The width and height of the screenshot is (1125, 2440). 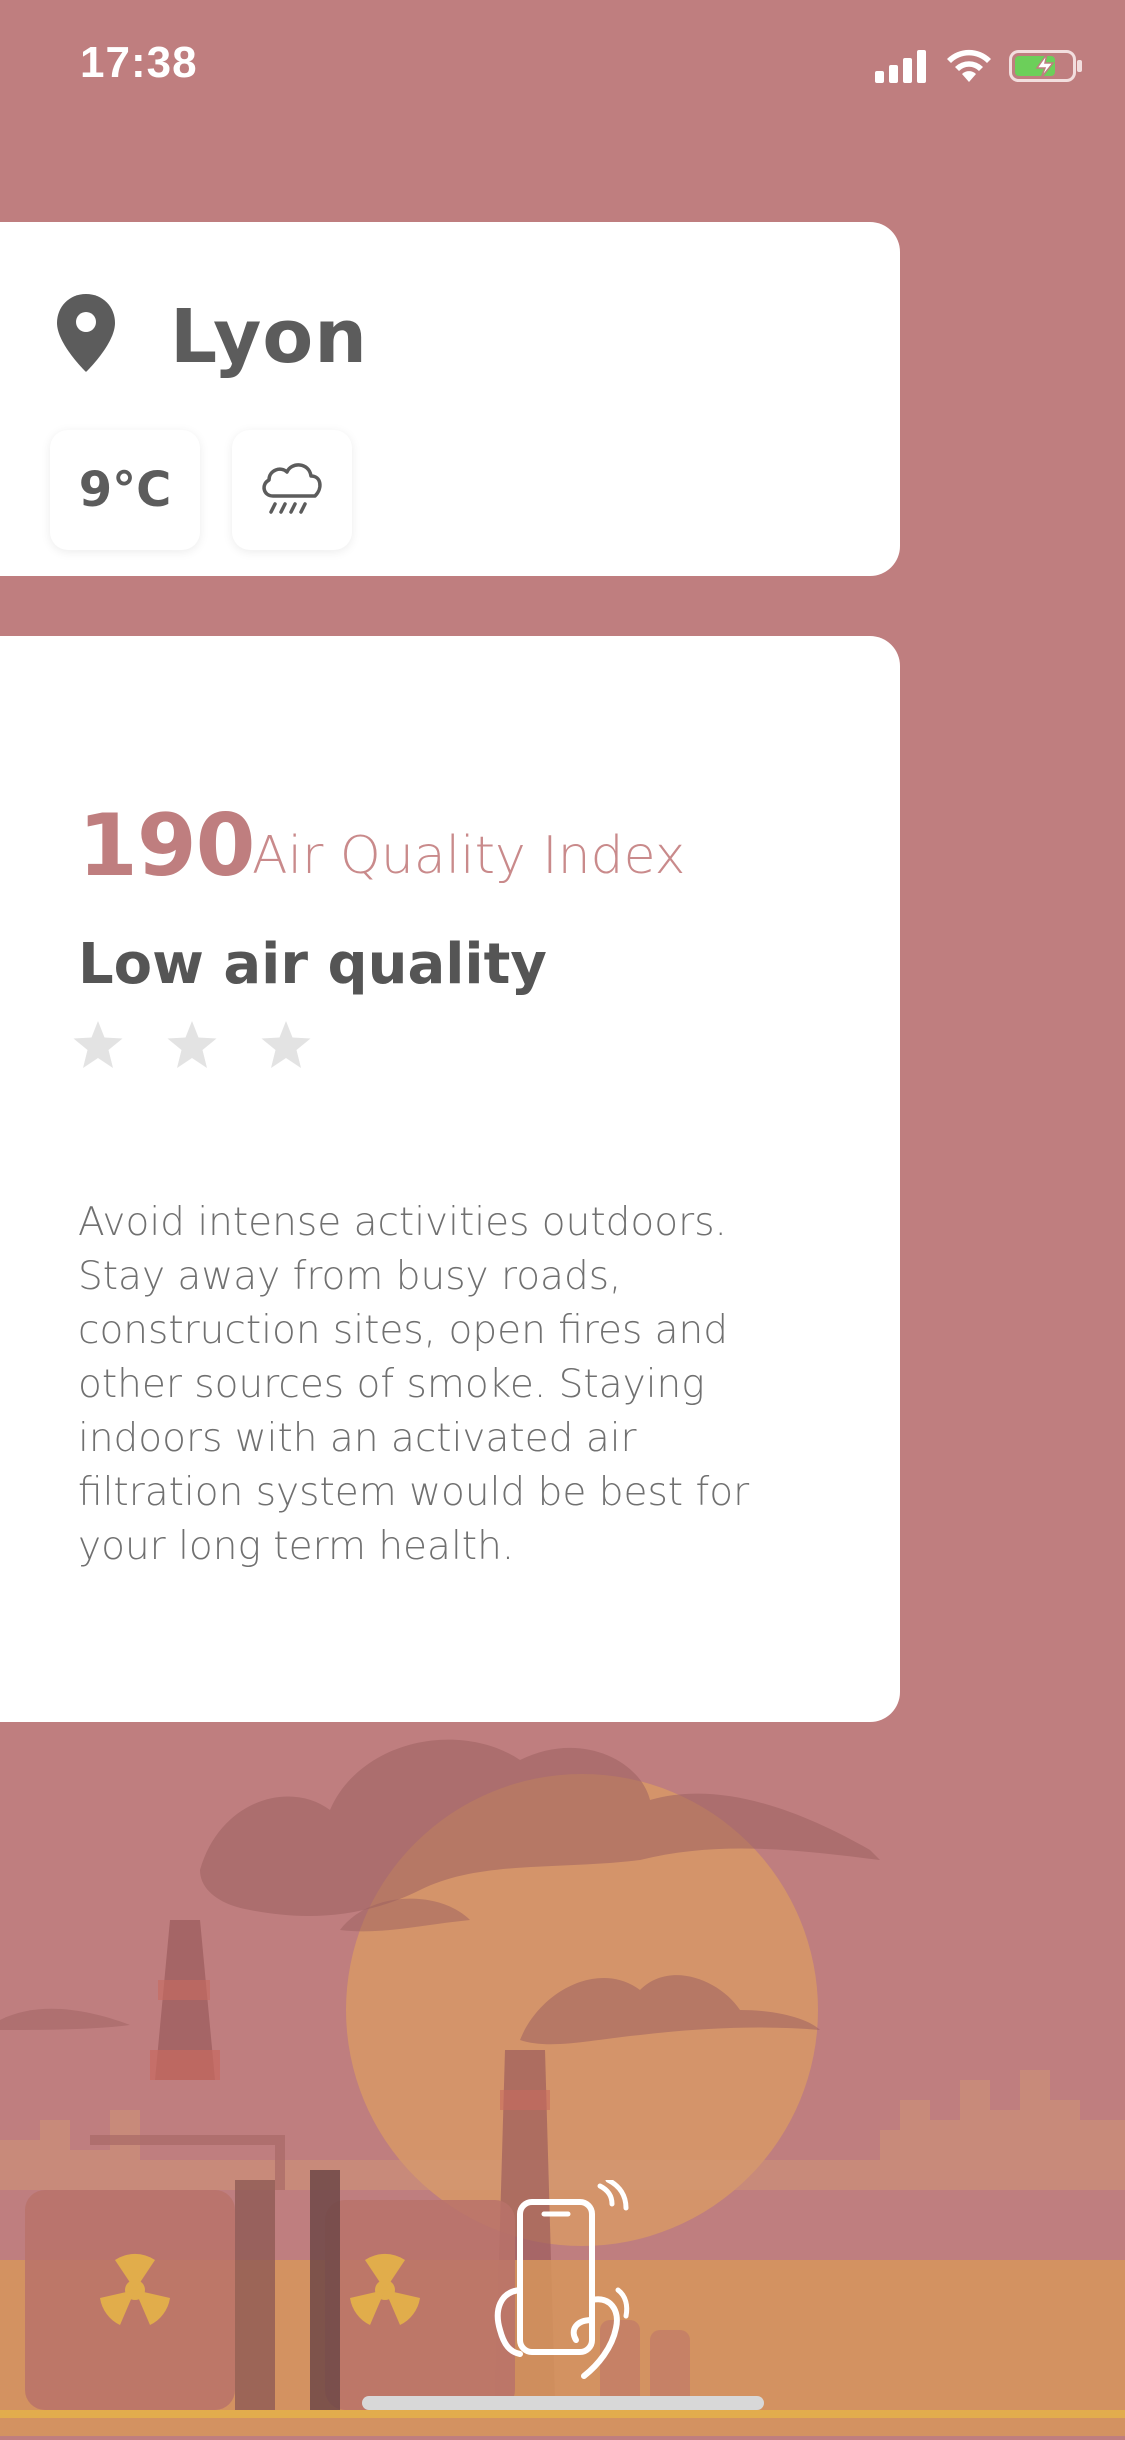 I want to click on city-name: Lyon, so click(x=269, y=337).